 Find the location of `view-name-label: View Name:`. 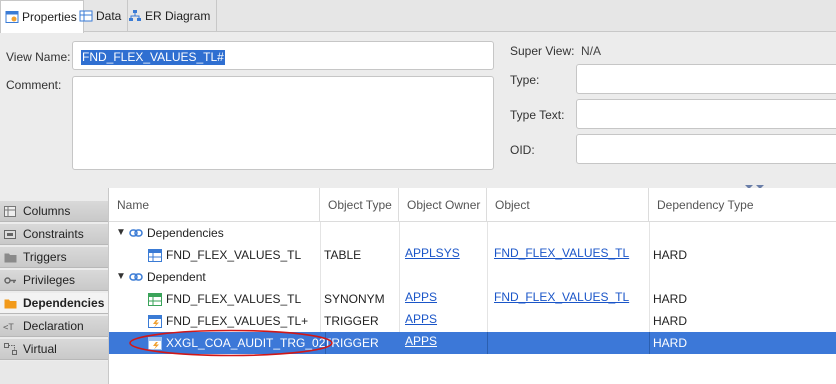

view-name-label: View Name: is located at coordinates (38, 57).